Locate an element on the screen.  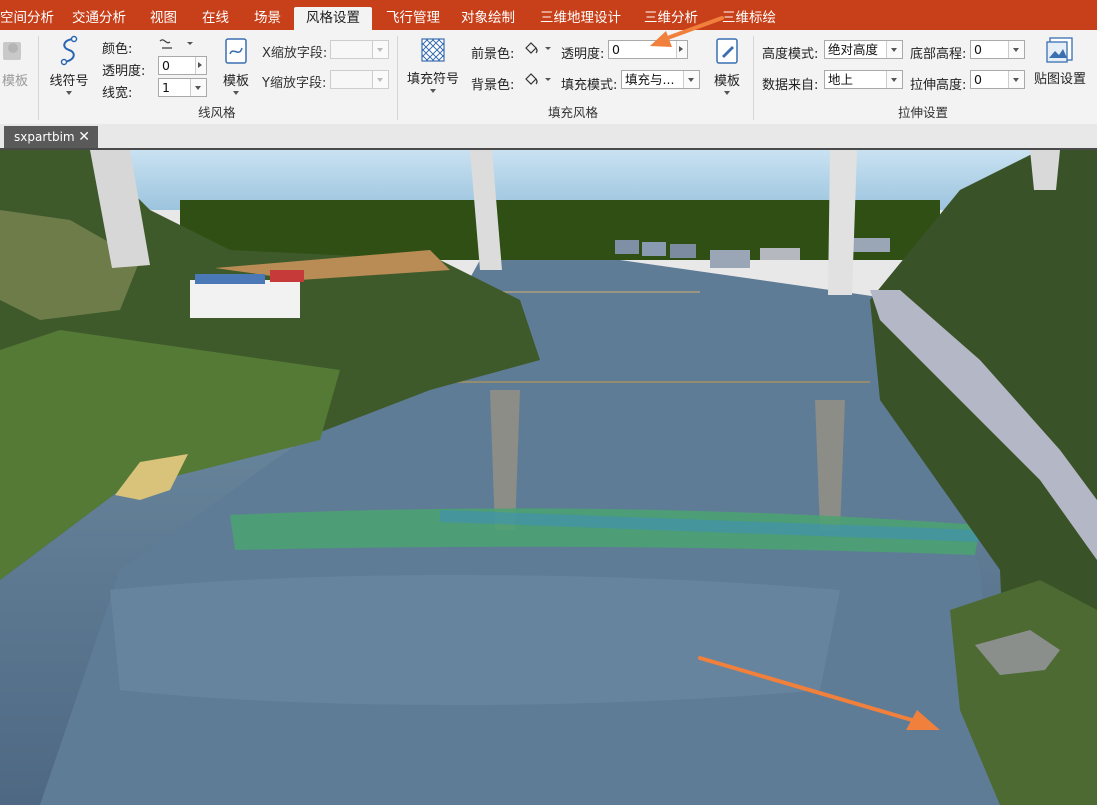
fill-opacity-label: 透明度: is located at coordinates (583, 54).